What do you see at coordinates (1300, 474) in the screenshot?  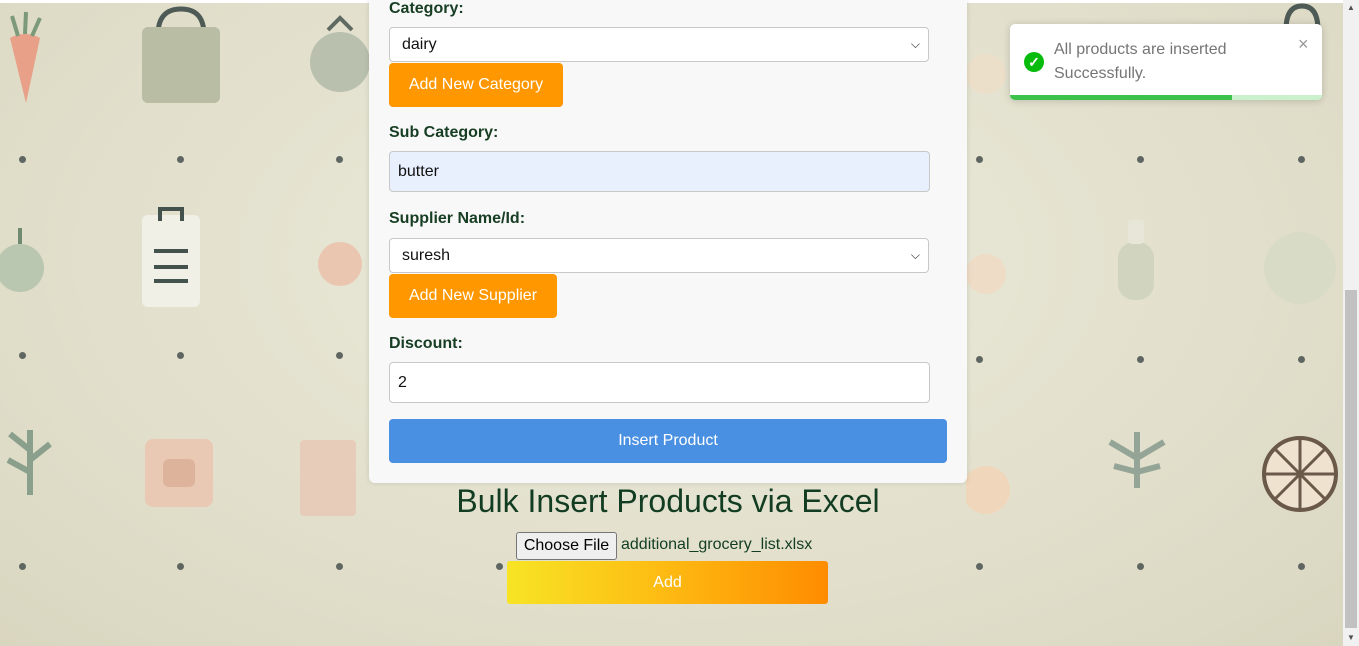 I see `wheel-icon` at bounding box center [1300, 474].